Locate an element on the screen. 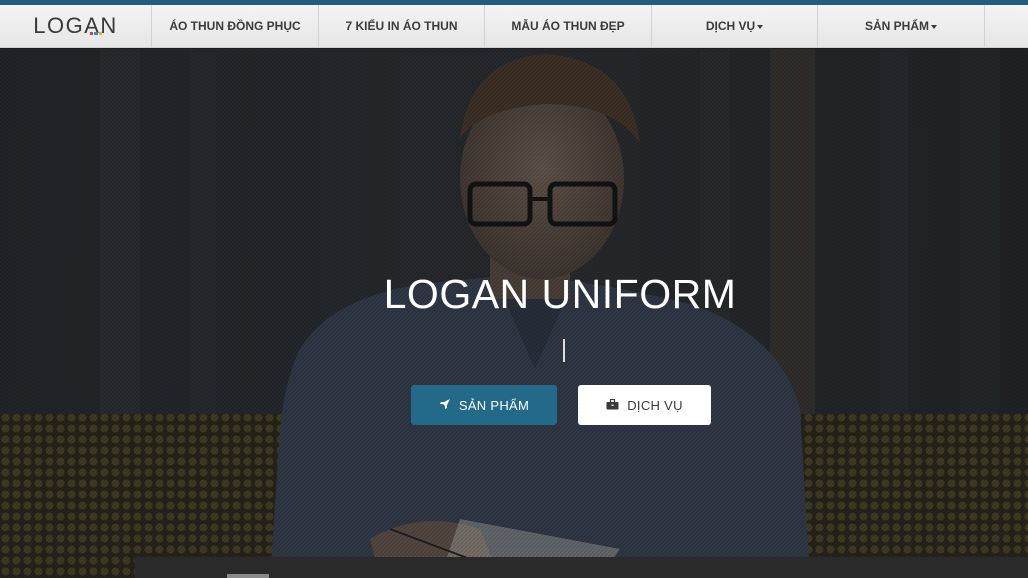 This screenshot has width=1028, height=578. logo-bar-blue is located at coordinates (96, 33).